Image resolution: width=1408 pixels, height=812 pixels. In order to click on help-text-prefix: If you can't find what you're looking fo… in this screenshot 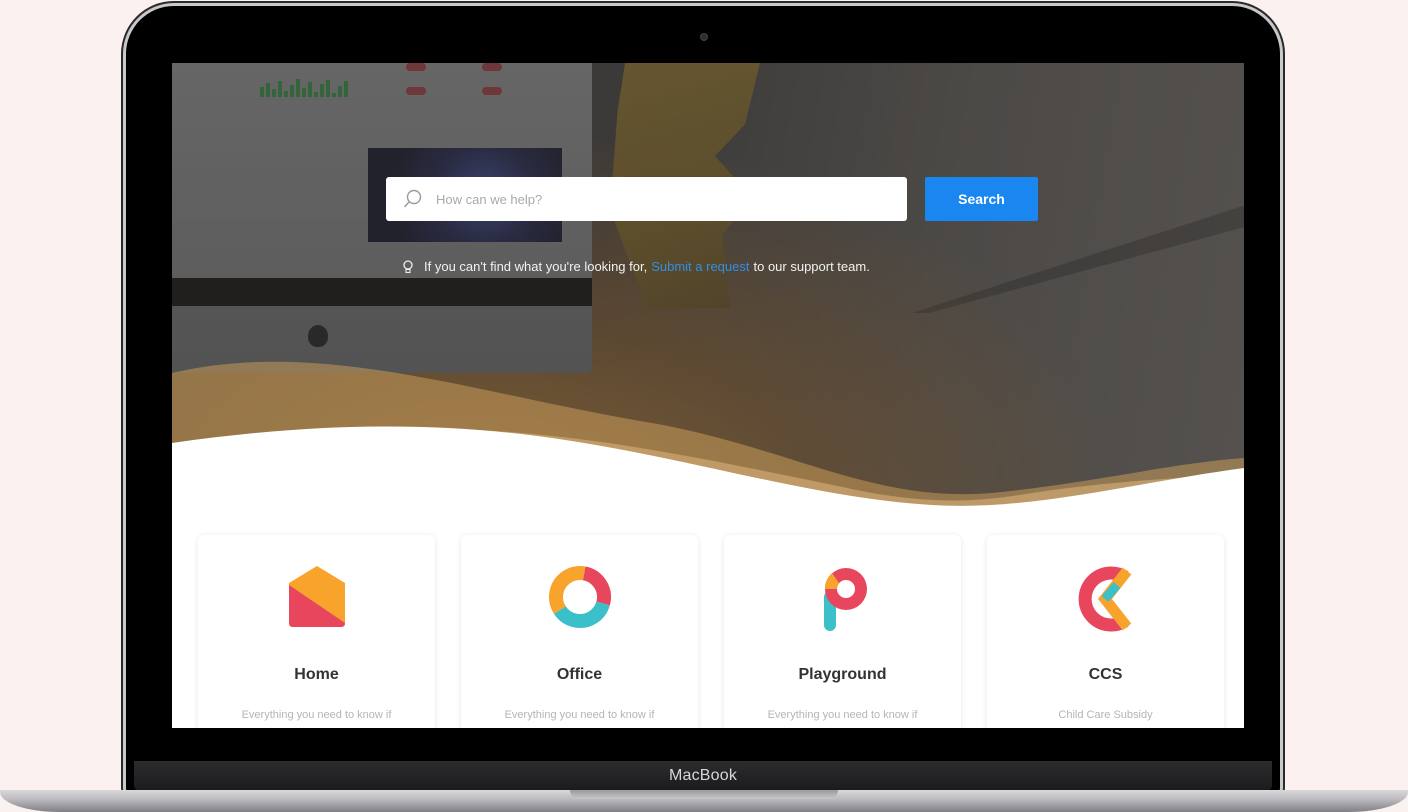, I will do `click(536, 266)`.